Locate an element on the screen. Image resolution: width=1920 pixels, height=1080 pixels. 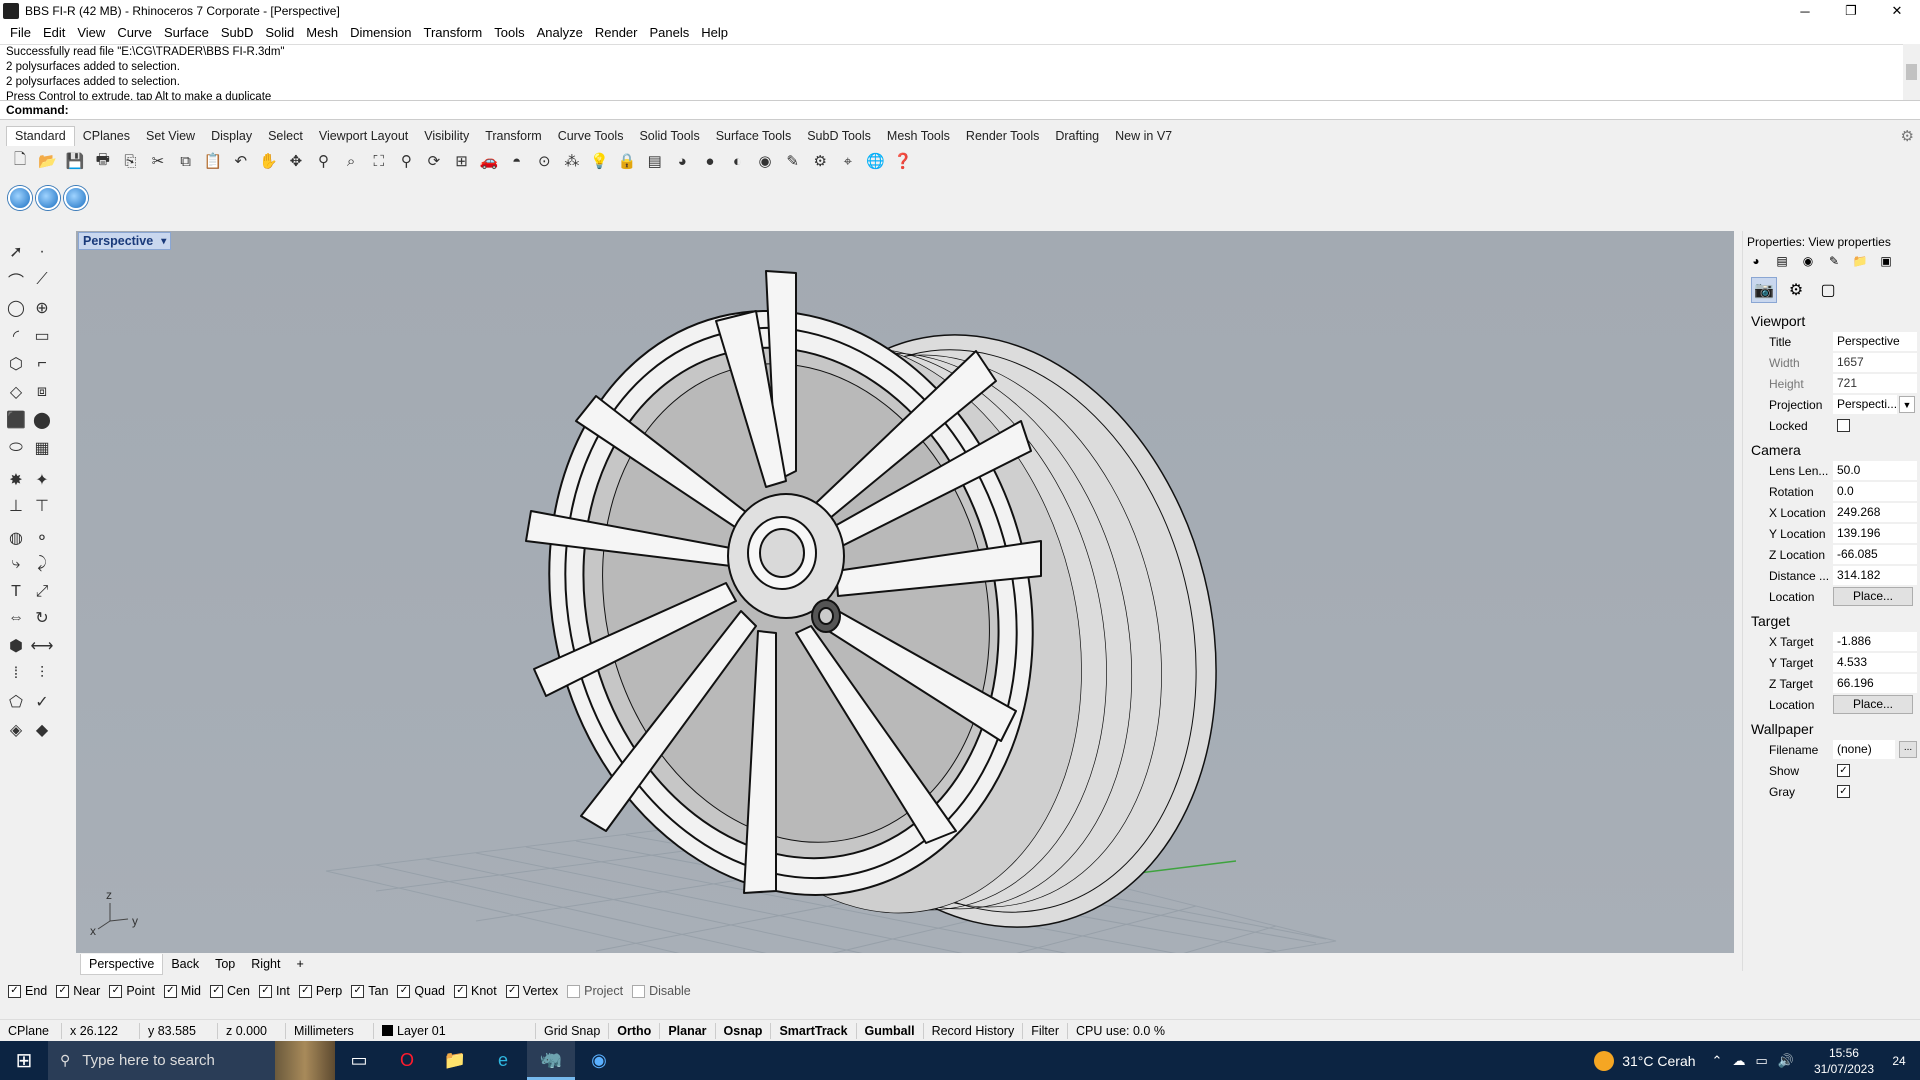
maximize-button: ❐ is located at coordinates (1851, 11).